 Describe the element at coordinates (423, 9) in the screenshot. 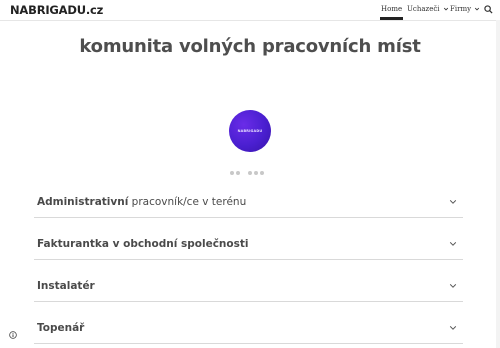

I see `nav-item-label: Uchazeči` at that location.